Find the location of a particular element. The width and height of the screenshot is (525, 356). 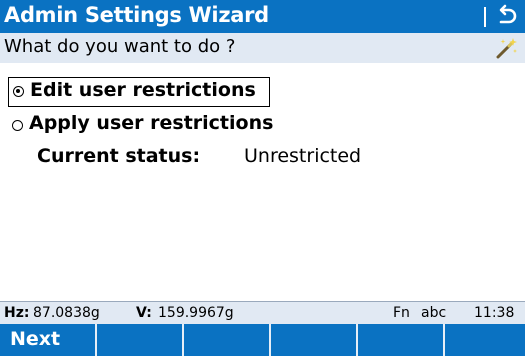

softkey-bar: Next is located at coordinates (262, 340).